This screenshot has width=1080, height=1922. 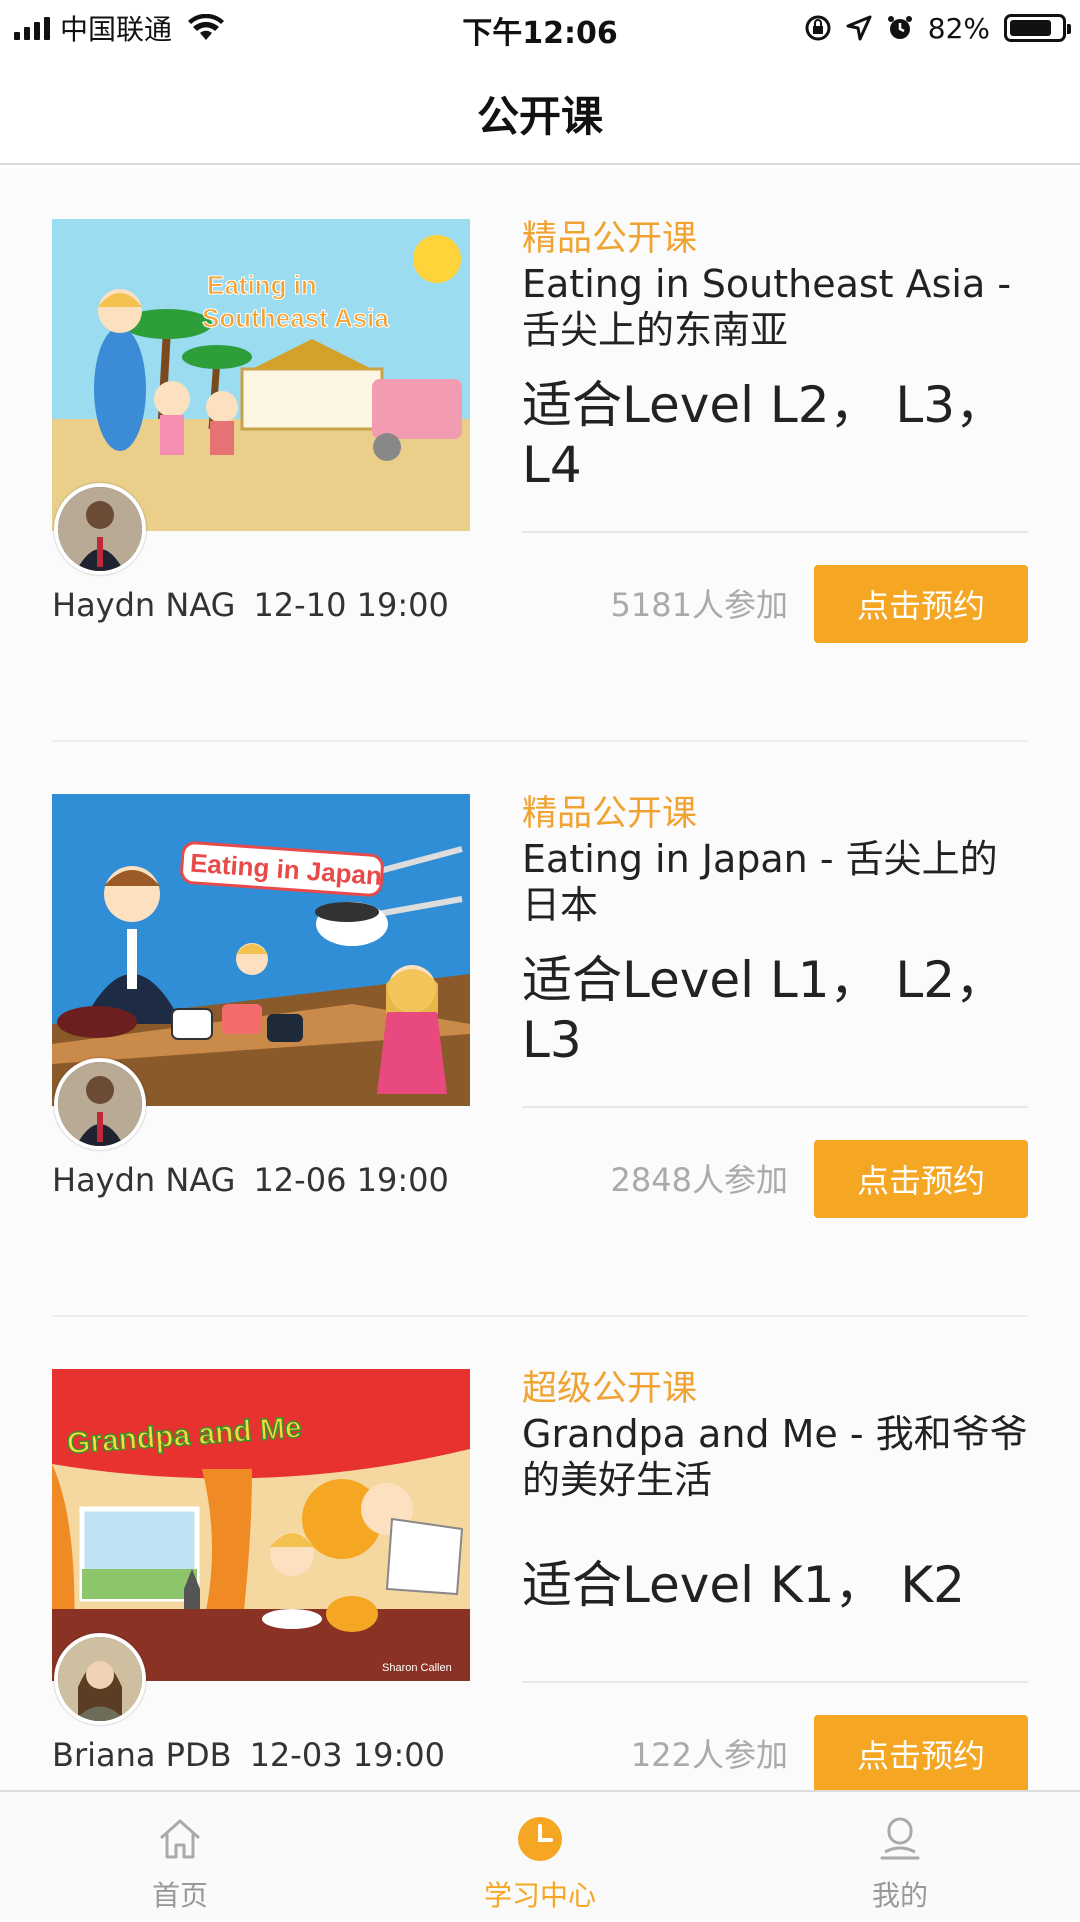 I want to click on participants-count: 2848人参加, so click(x=699, y=1180).